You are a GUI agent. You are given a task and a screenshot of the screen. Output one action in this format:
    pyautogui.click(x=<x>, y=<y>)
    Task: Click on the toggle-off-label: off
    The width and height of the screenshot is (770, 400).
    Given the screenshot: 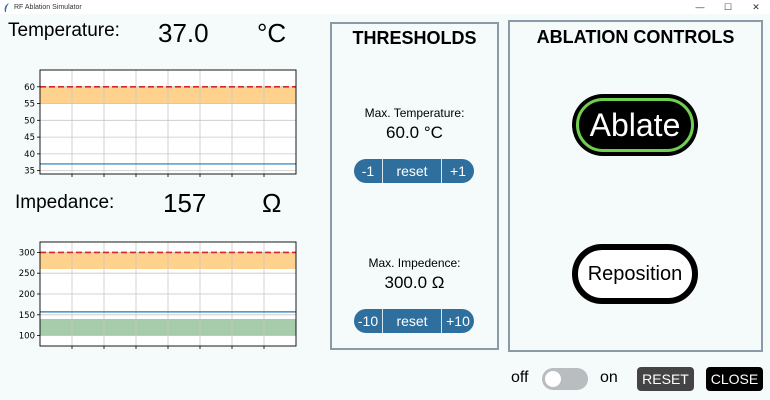 What is the action you would take?
    pyautogui.click(x=520, y=377)
    